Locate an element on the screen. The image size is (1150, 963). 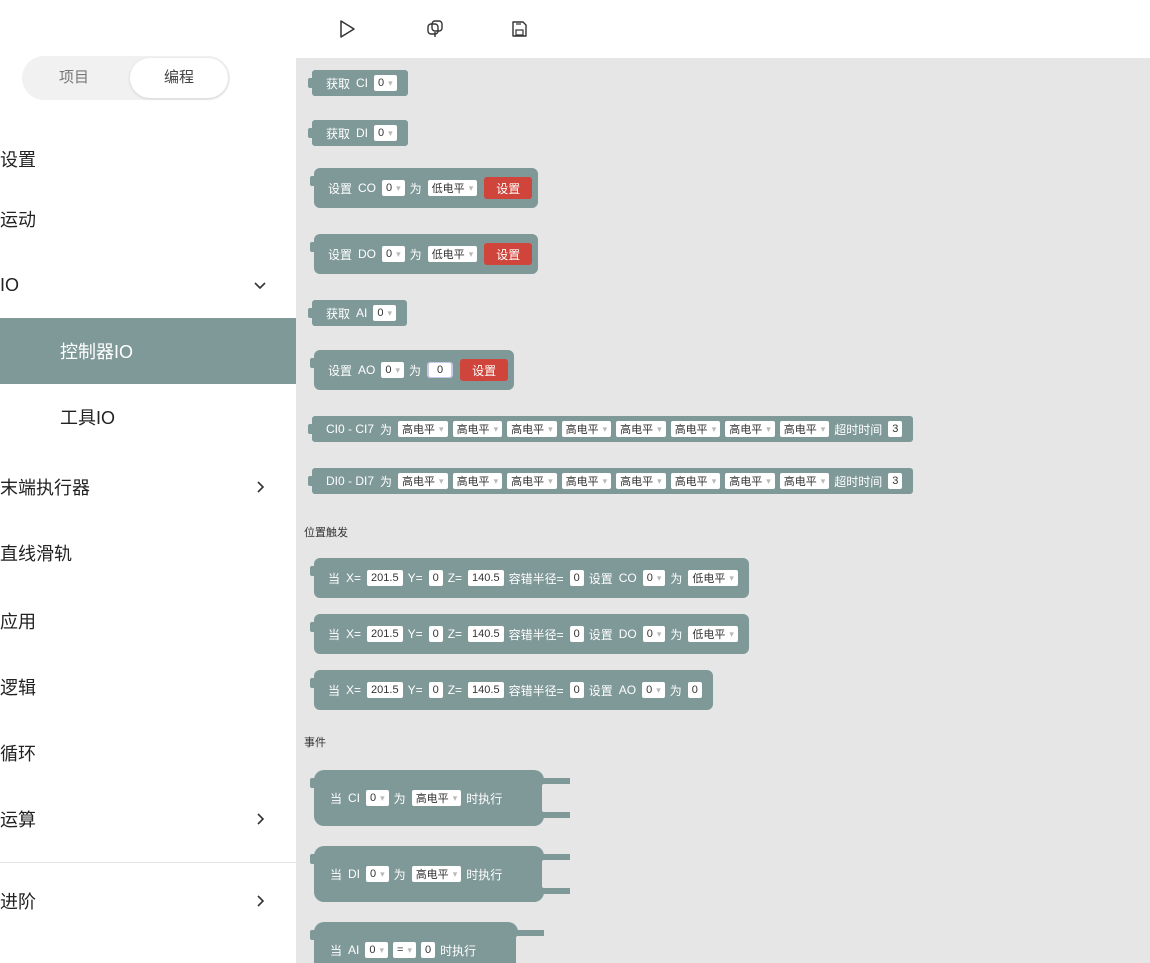
sidebar-item-end-effector: 末端执行器 is located at coordinates (148, 487).